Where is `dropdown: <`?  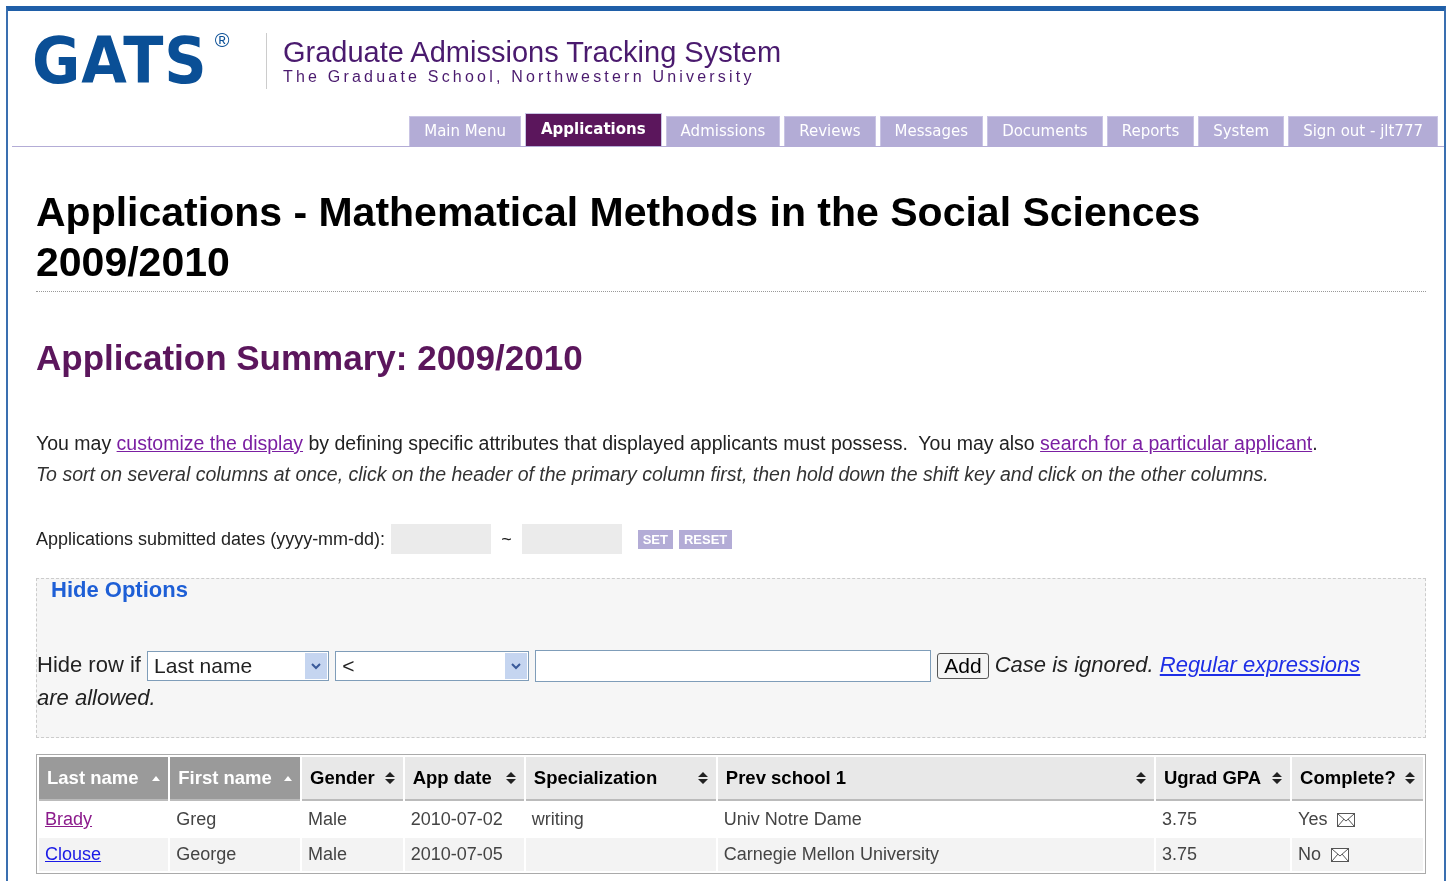 dropdown: < is located at coordinates (432, 666).